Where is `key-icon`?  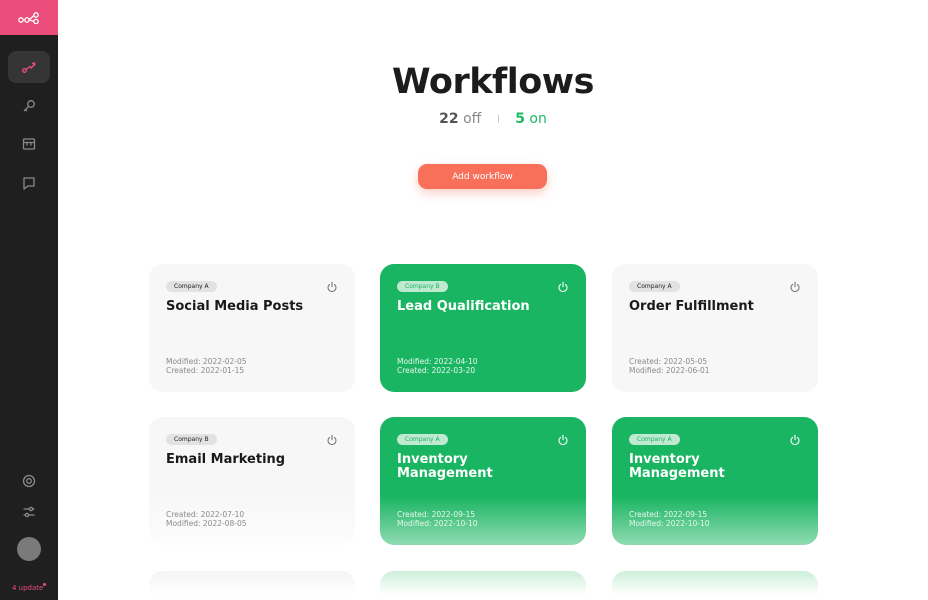 key-icon is located at coordinates (29, 106).